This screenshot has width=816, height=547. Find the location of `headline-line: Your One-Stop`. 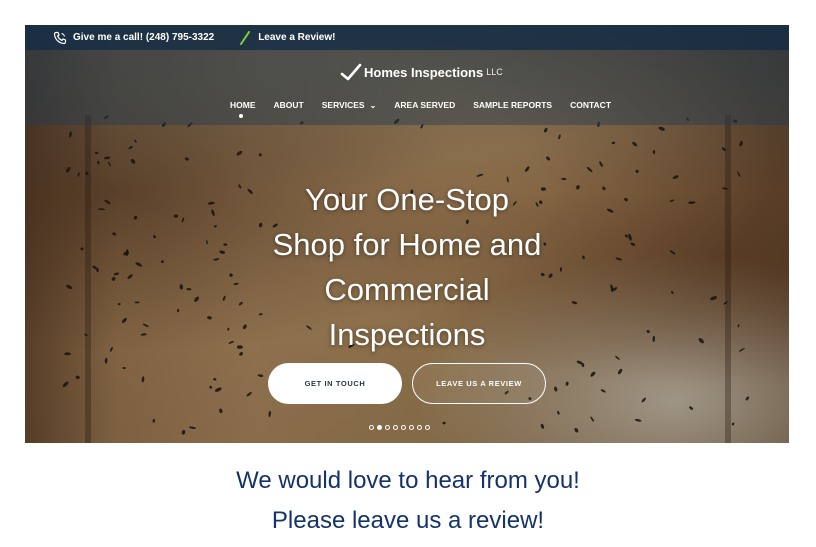

headline-line: Your One-Stop is located at coordinates (407, 199).